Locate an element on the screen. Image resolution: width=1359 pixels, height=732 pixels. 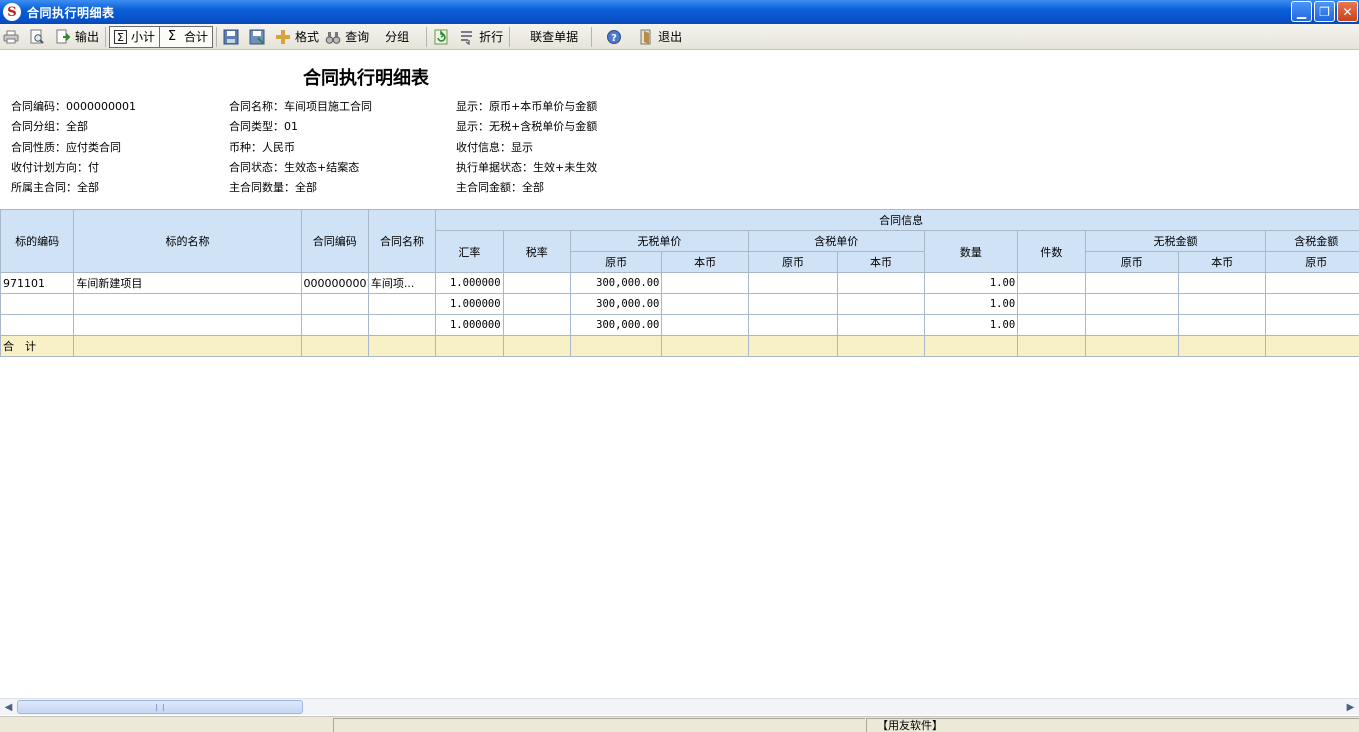
minimize-button: ▁ is located at coordinates (1301, 11).